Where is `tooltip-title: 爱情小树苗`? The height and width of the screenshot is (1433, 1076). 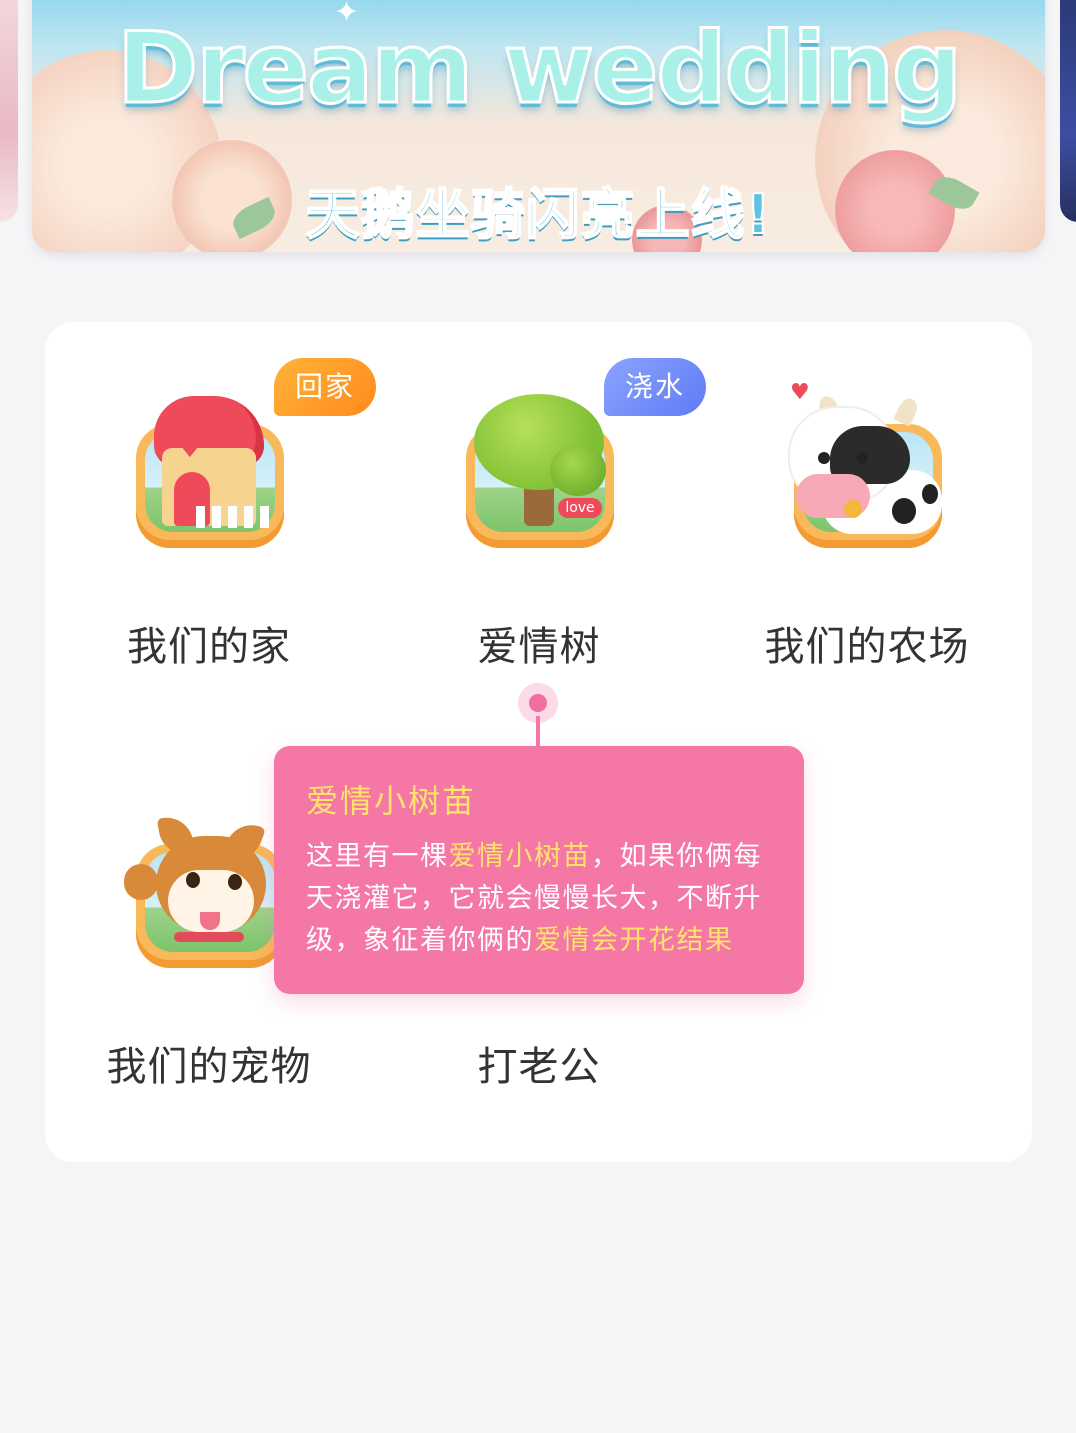
tooltip-title: 爱情小树苗 is located at coordinates (391, 801).